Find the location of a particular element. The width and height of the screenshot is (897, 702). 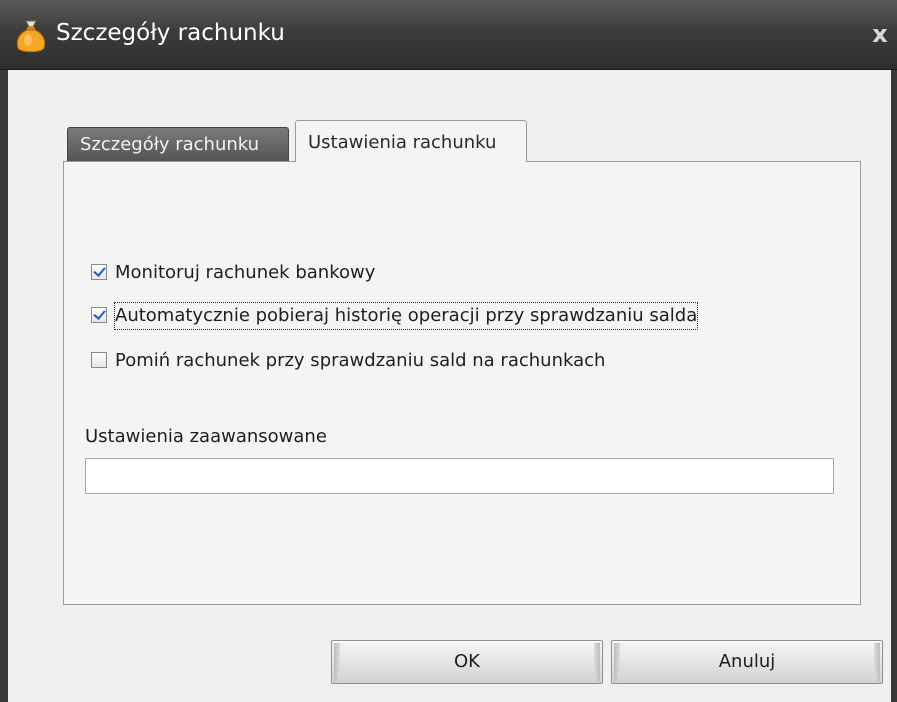

monitor-account-label: Monitoruj rachunek bankowy is located at coordinates (245, 272).